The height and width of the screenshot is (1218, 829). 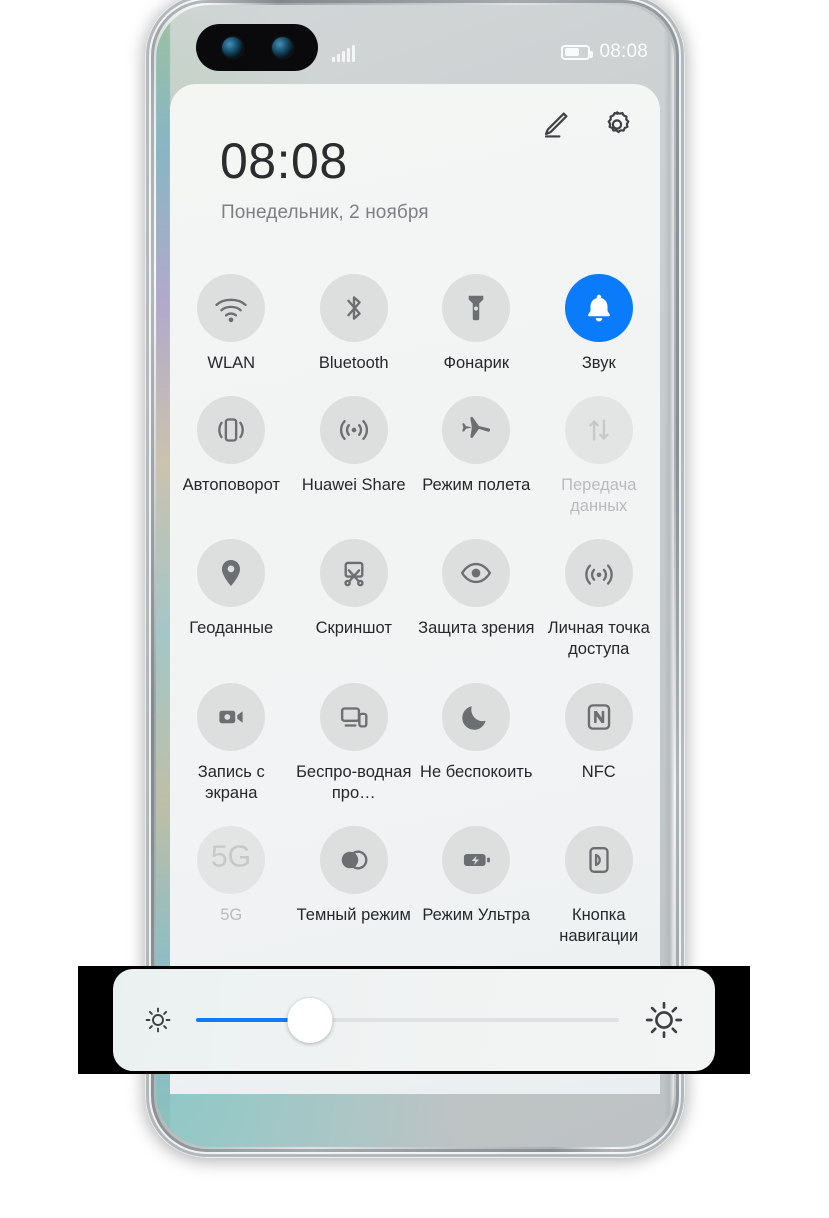 What do you see at coordinates (282, 47) in the screenshot?
I see `front-camera-lens-secondary-icon` at bounding box center [282, 47].